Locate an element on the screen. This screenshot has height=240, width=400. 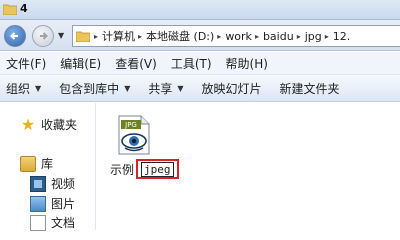
menu-bar: 文件(F) 编辑(E) 查看(V) 工具(T) 帮助(H) is located at coordinates (200, 63).